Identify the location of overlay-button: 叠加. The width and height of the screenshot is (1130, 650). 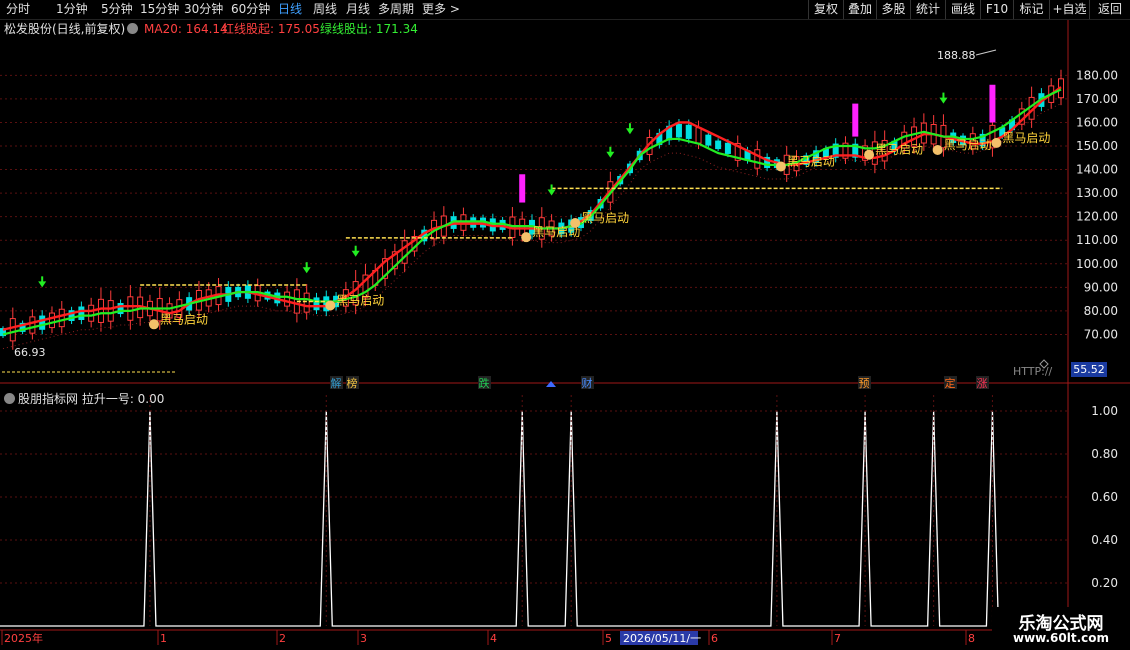
(859, 9).